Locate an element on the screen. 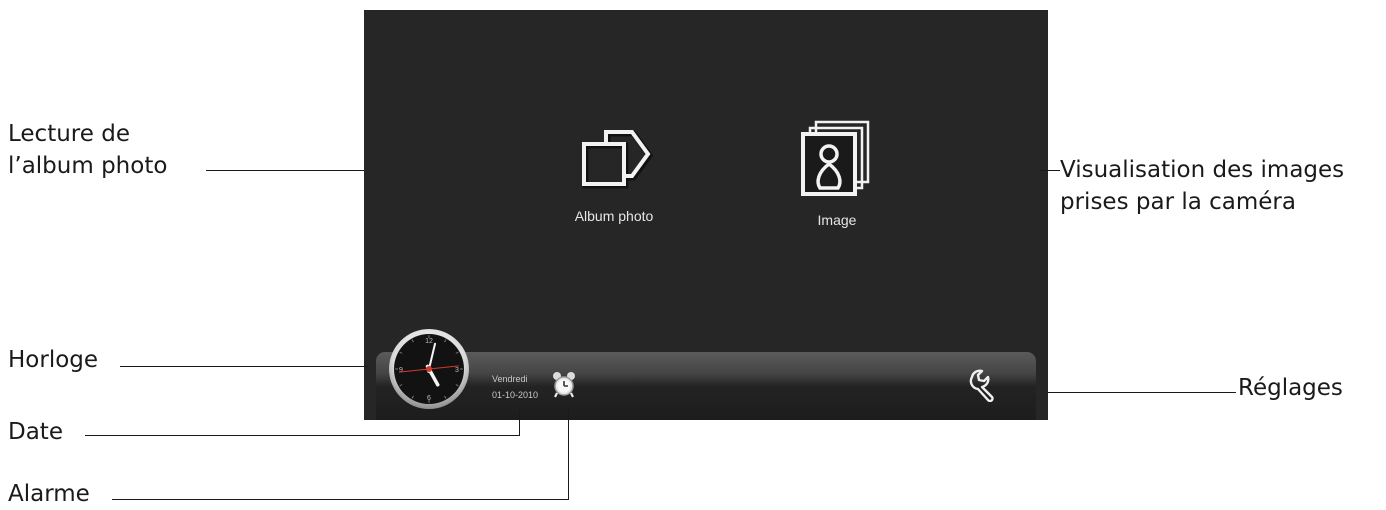 Image resolution: width=1386 pixels, height=510 pixels. album-photo-icon is located at coordinates (618, 159).